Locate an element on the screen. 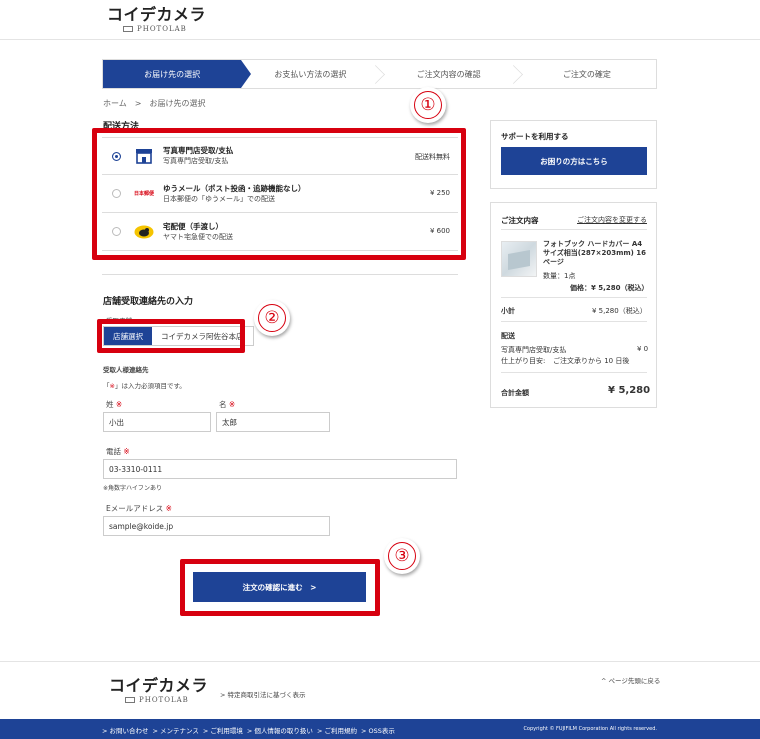 This screenshot has width=760, height=739. required-note: 「※」は入力必須項目です。 is located at coordinates (144, 386).